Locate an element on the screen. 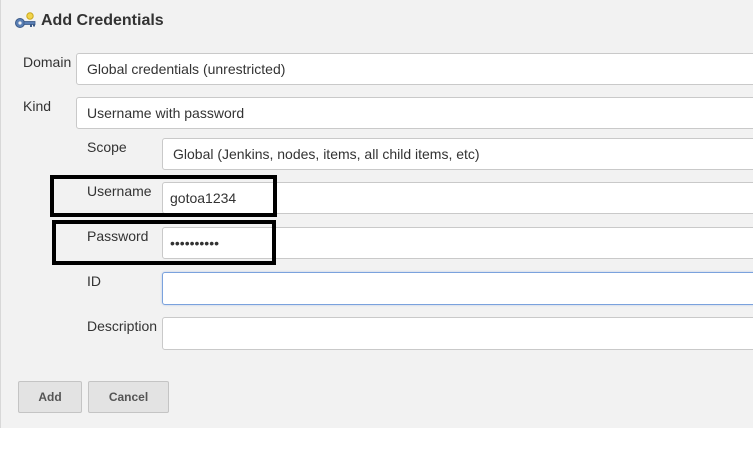  description-input is located at coordinates (457, 333).